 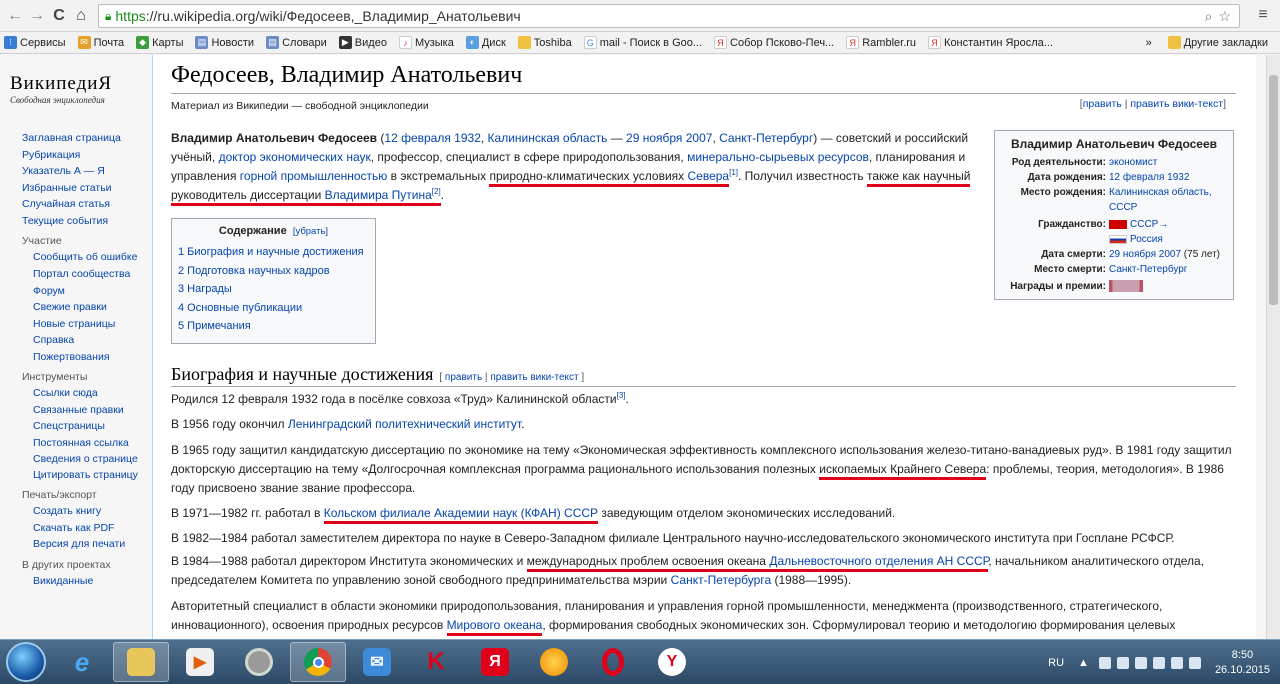 I want to click on sidebar-link: Форум, so click(x=87, y=291).